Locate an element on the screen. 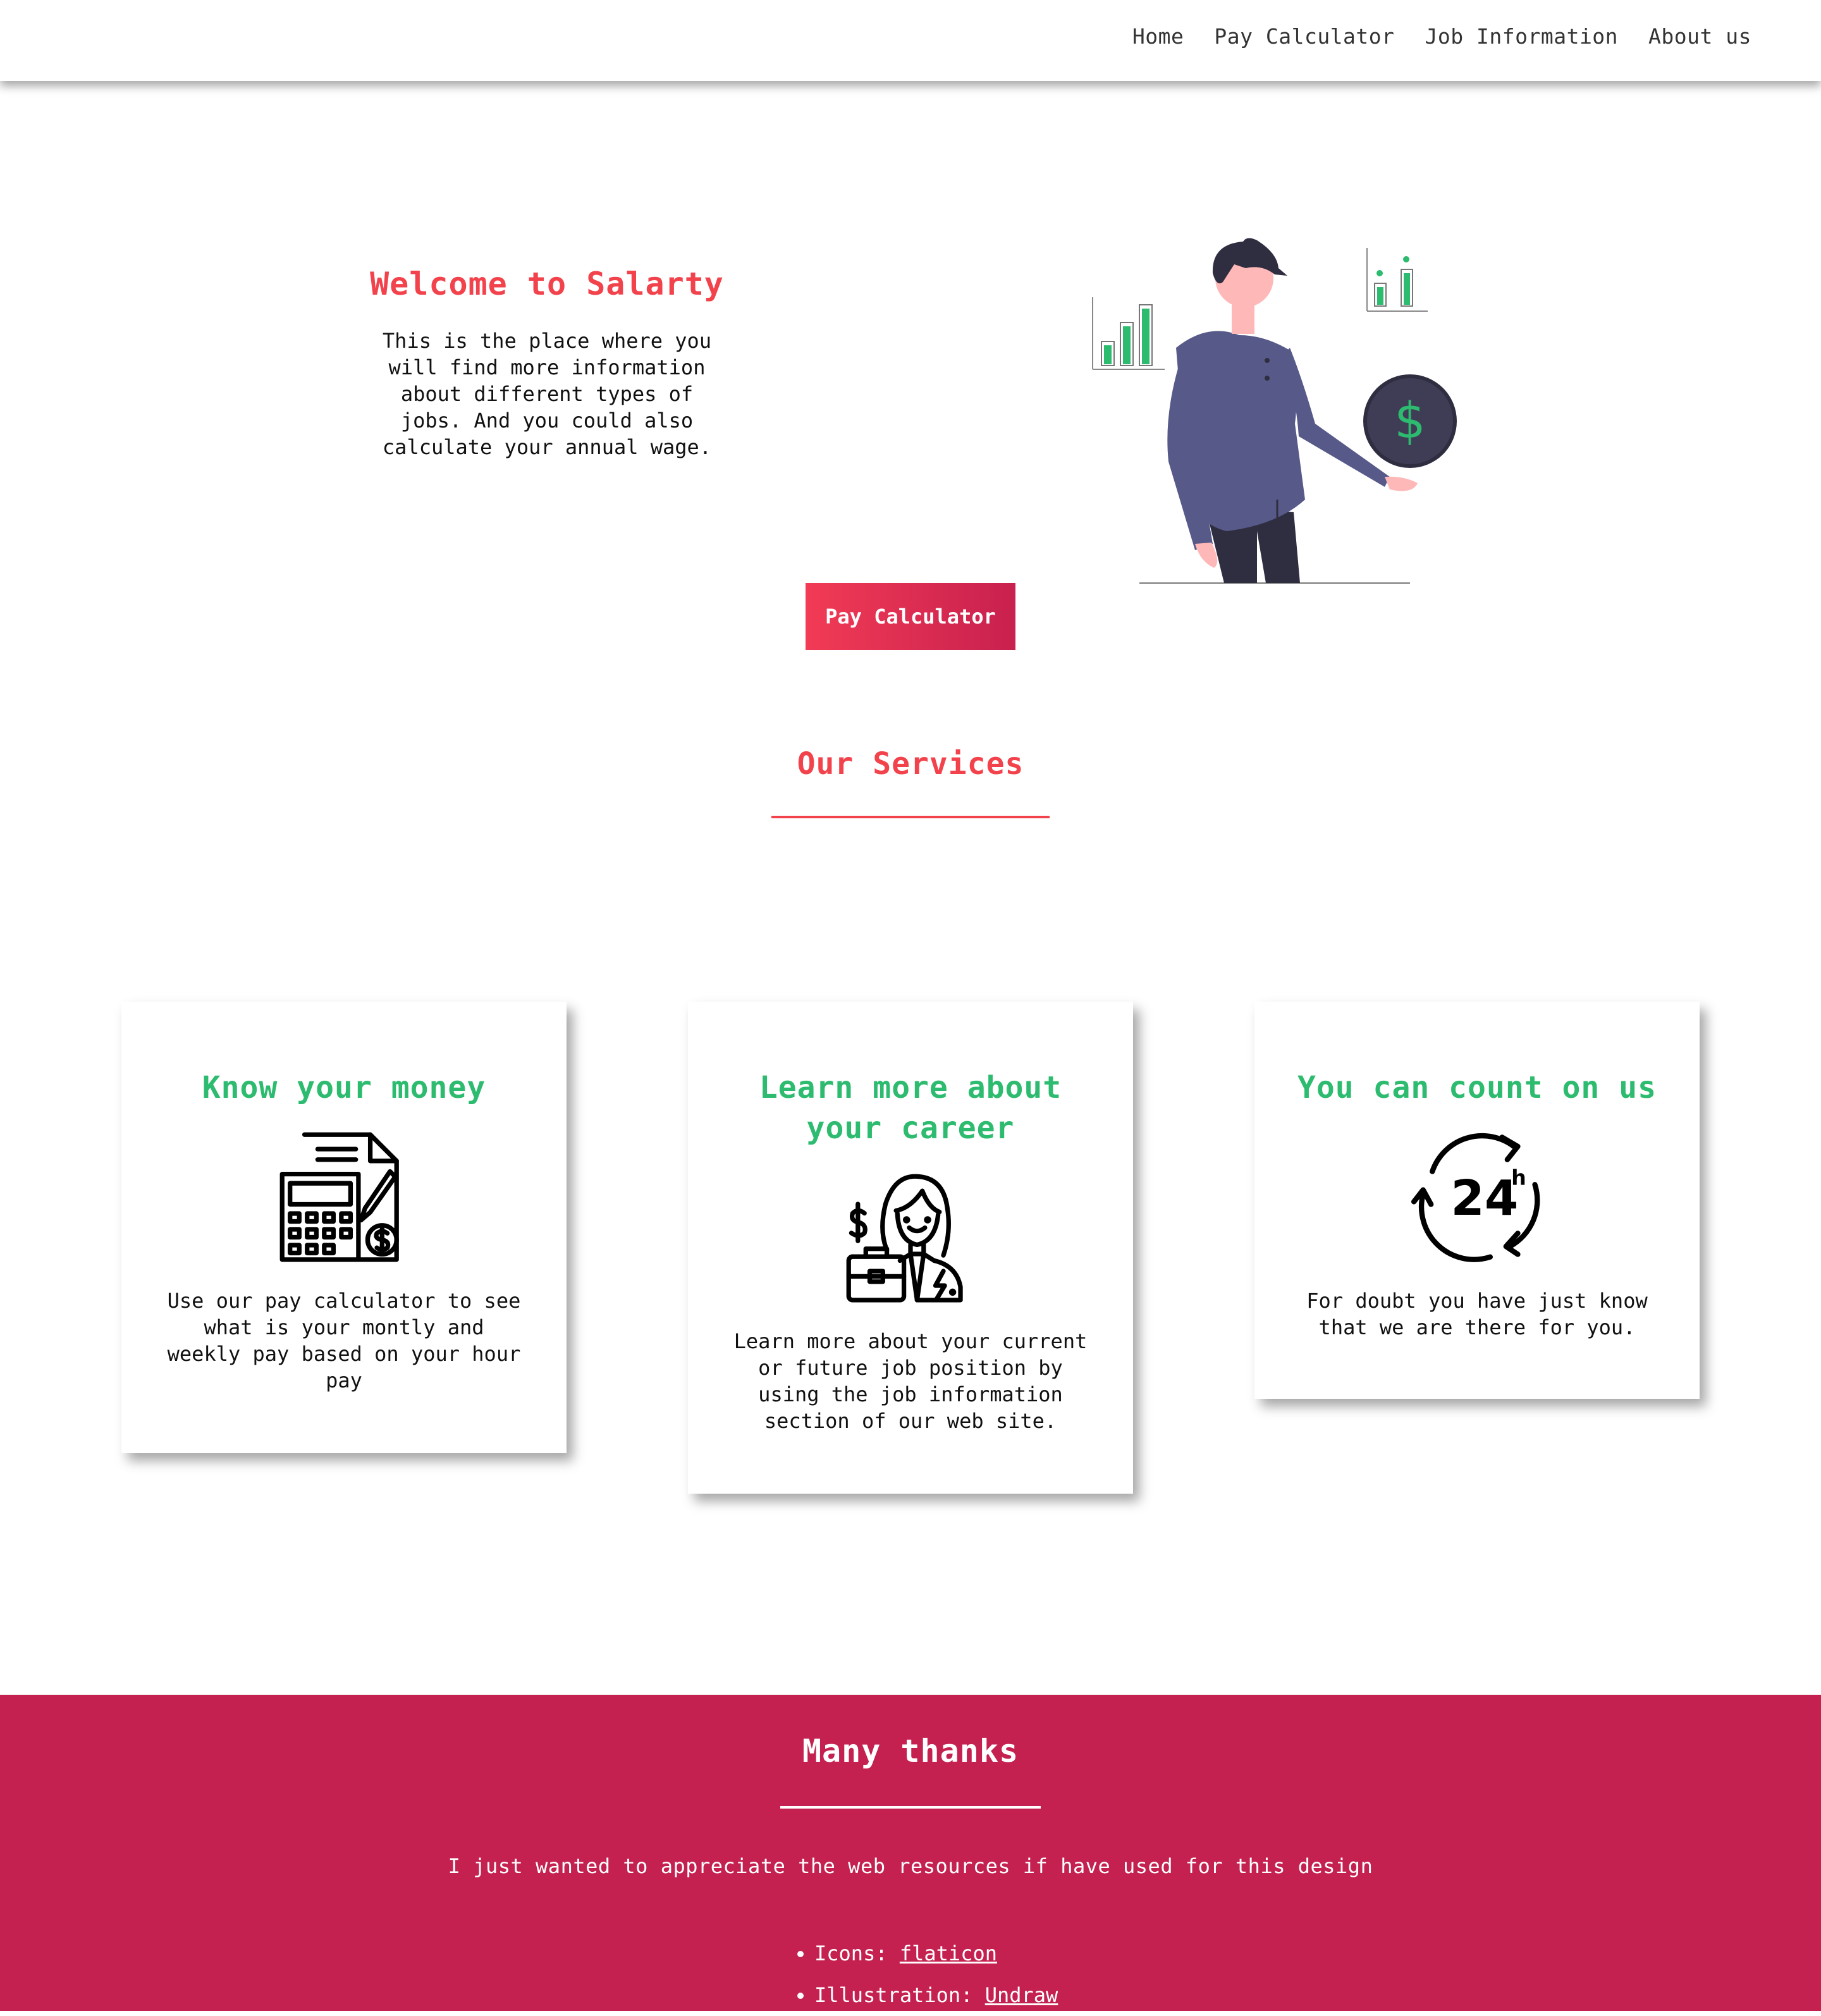 Image resolution: width=1821 pixels, height=2016 pixels. pay-calculator-button: Pay Calculator is located at coordinates (910, 616).